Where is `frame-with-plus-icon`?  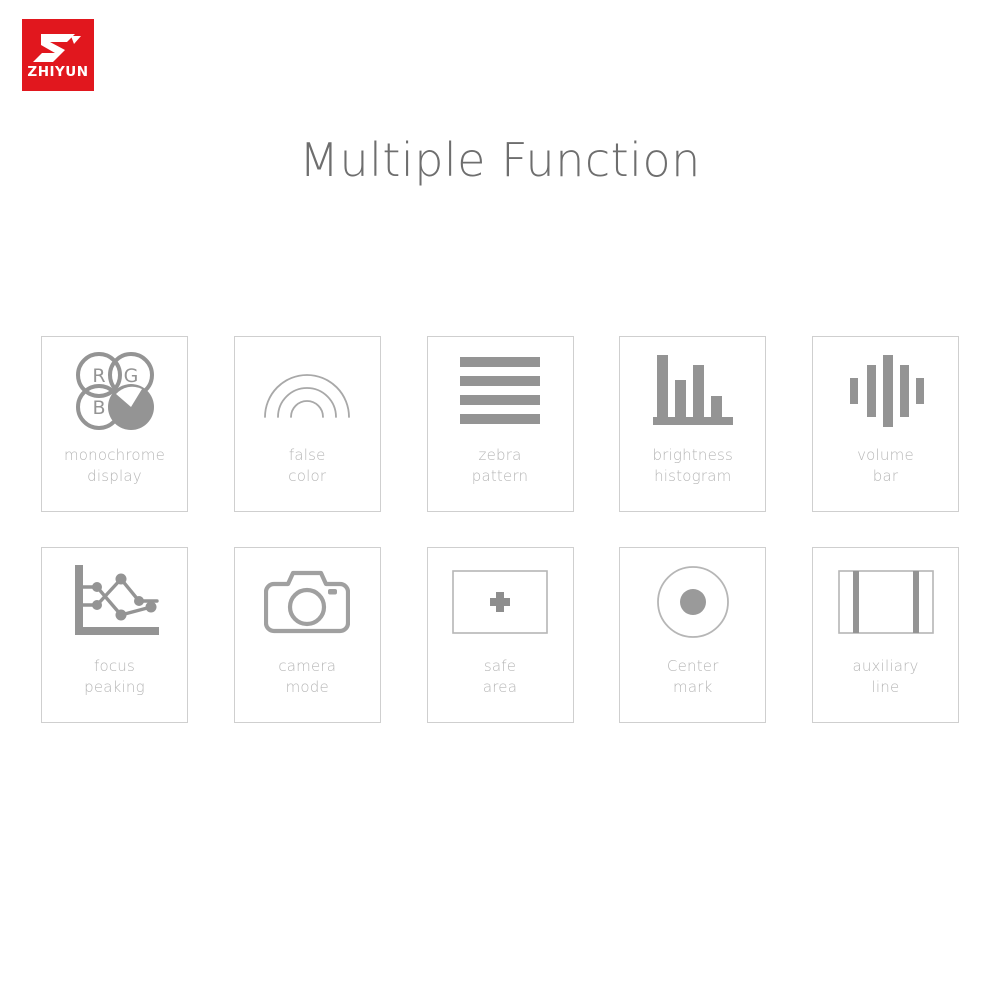 frame-with-plus-icon is located at coordinates (500, 602).